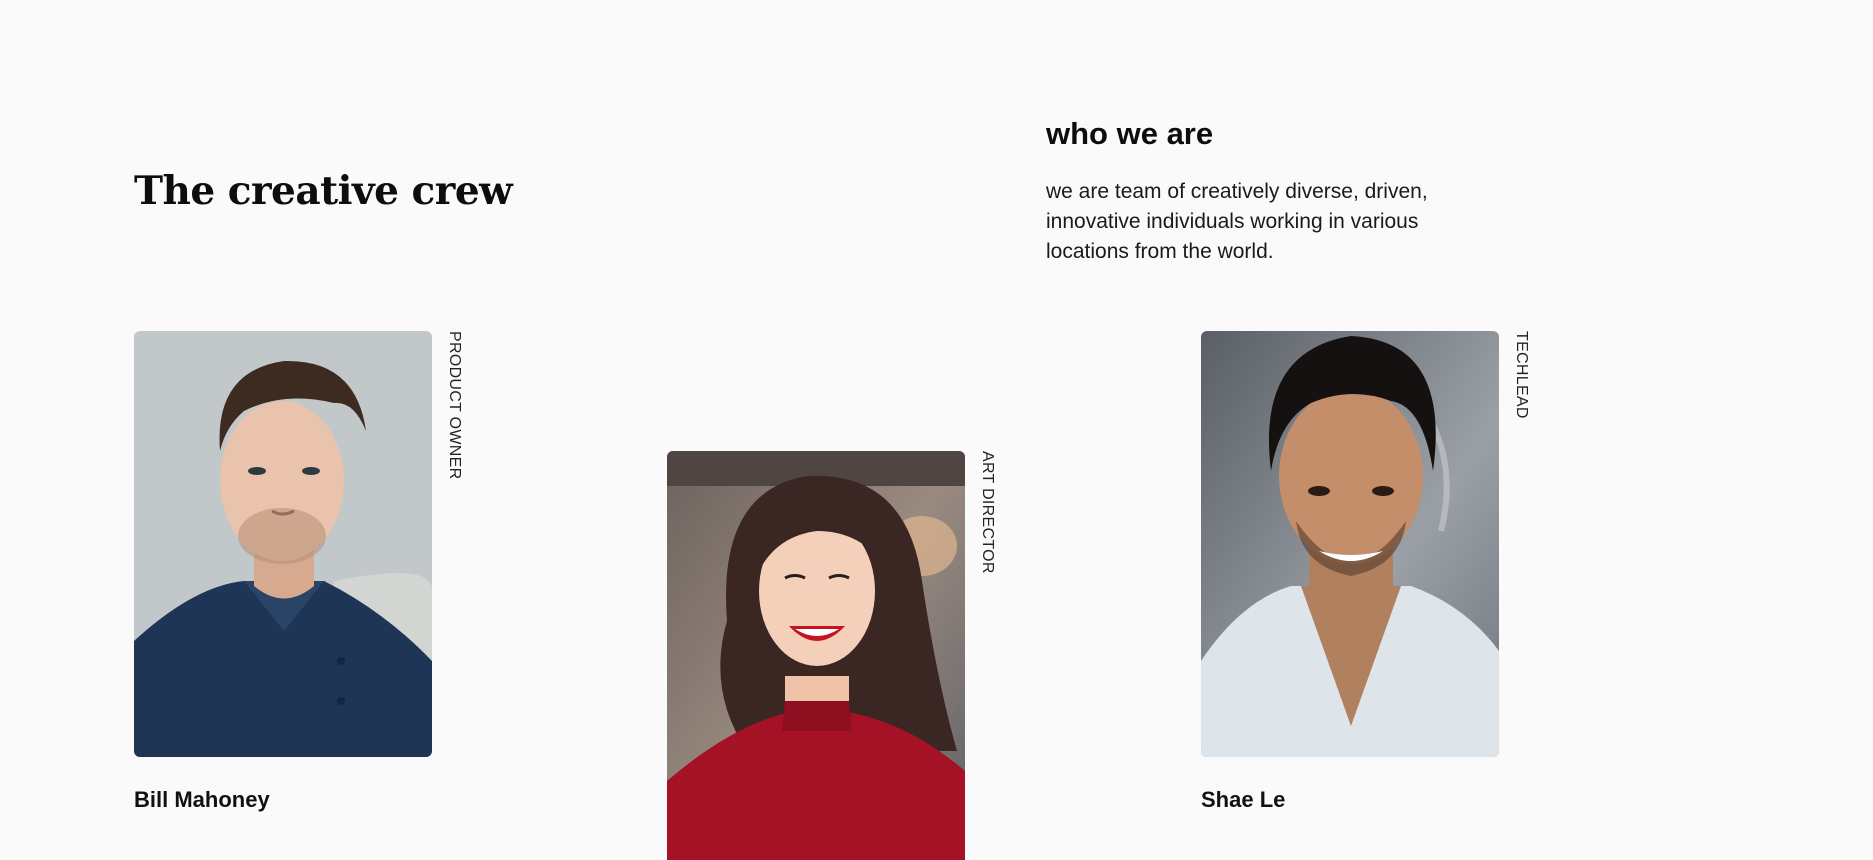  Describe the element at coordinates (454, 405) in the screenshot. I see `member-role: PRODUCT OWNER` at that location.